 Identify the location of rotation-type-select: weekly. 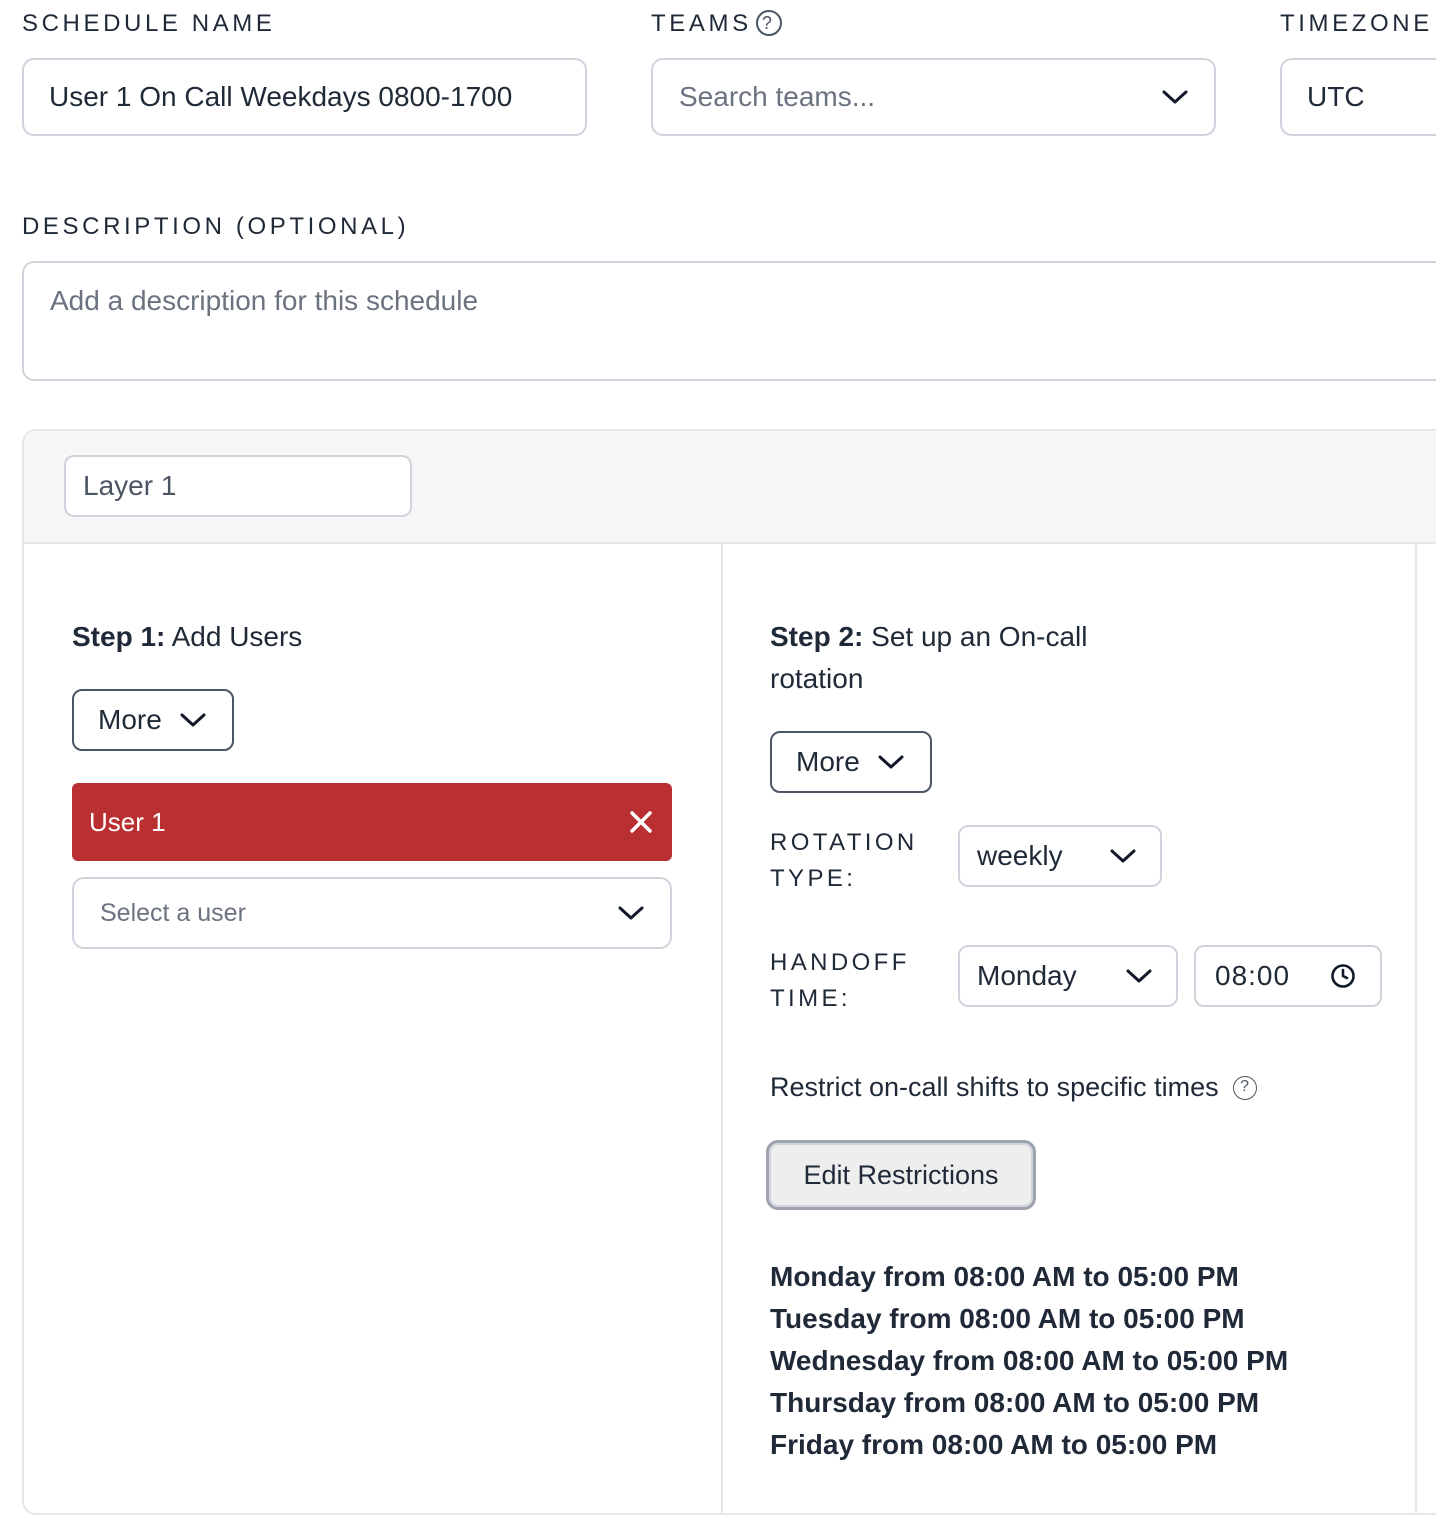
(1060, 856).